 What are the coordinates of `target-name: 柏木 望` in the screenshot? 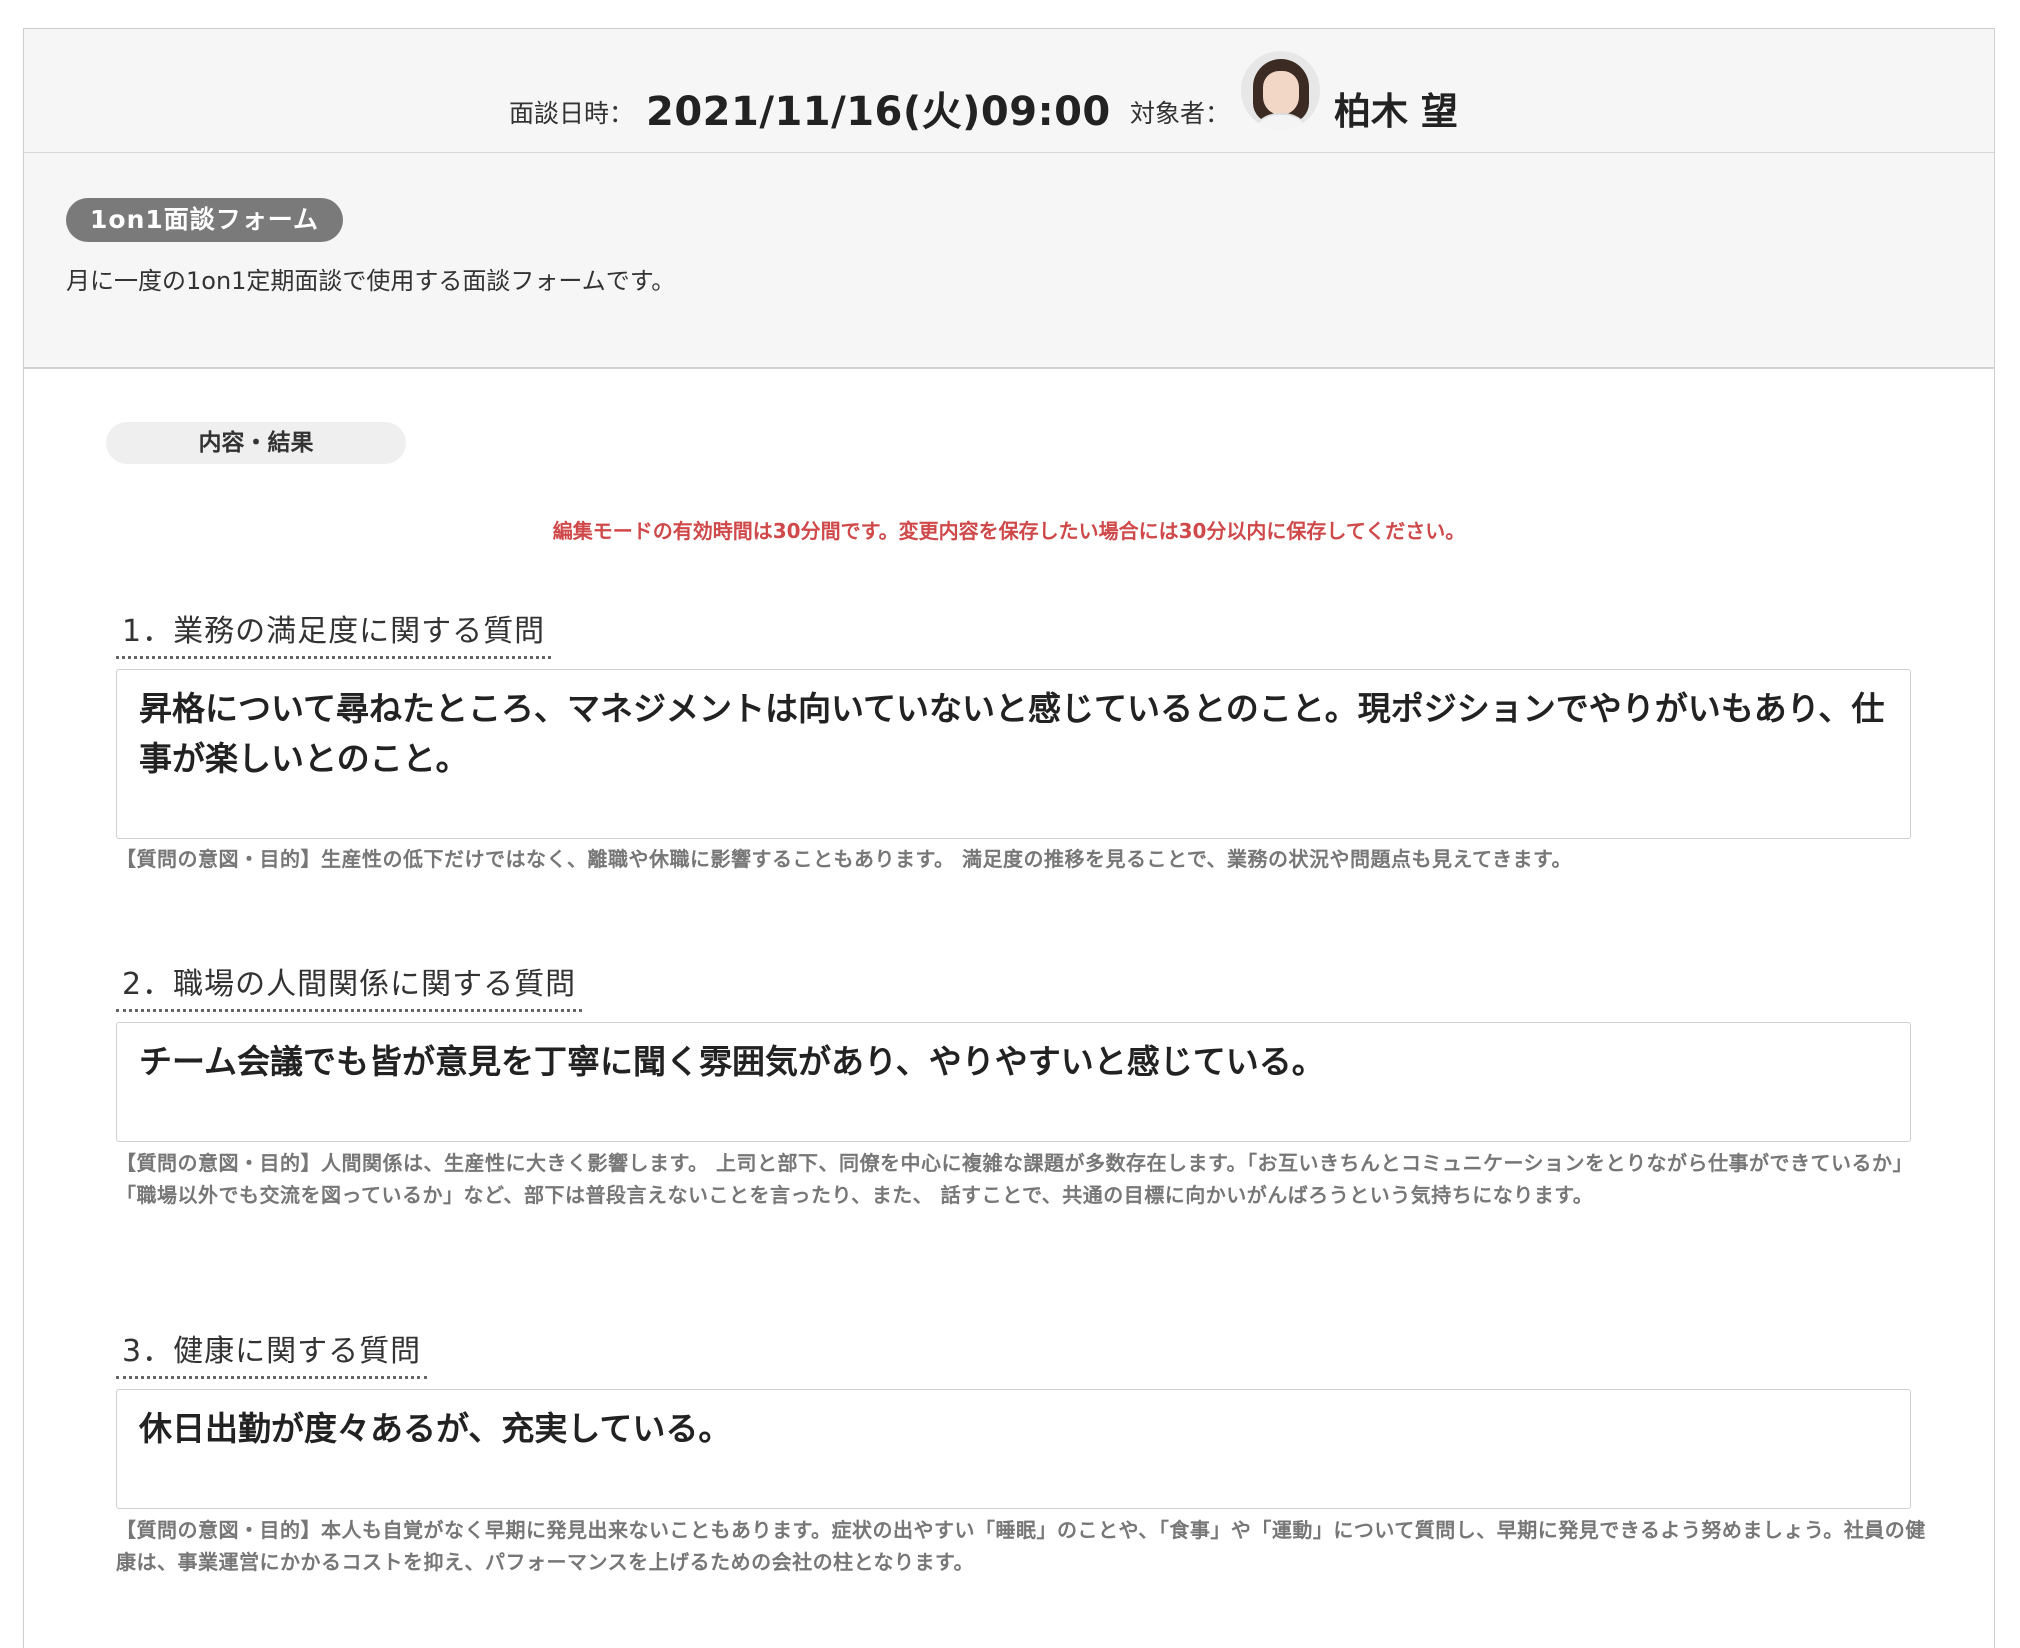 It's located at (1396, 111).